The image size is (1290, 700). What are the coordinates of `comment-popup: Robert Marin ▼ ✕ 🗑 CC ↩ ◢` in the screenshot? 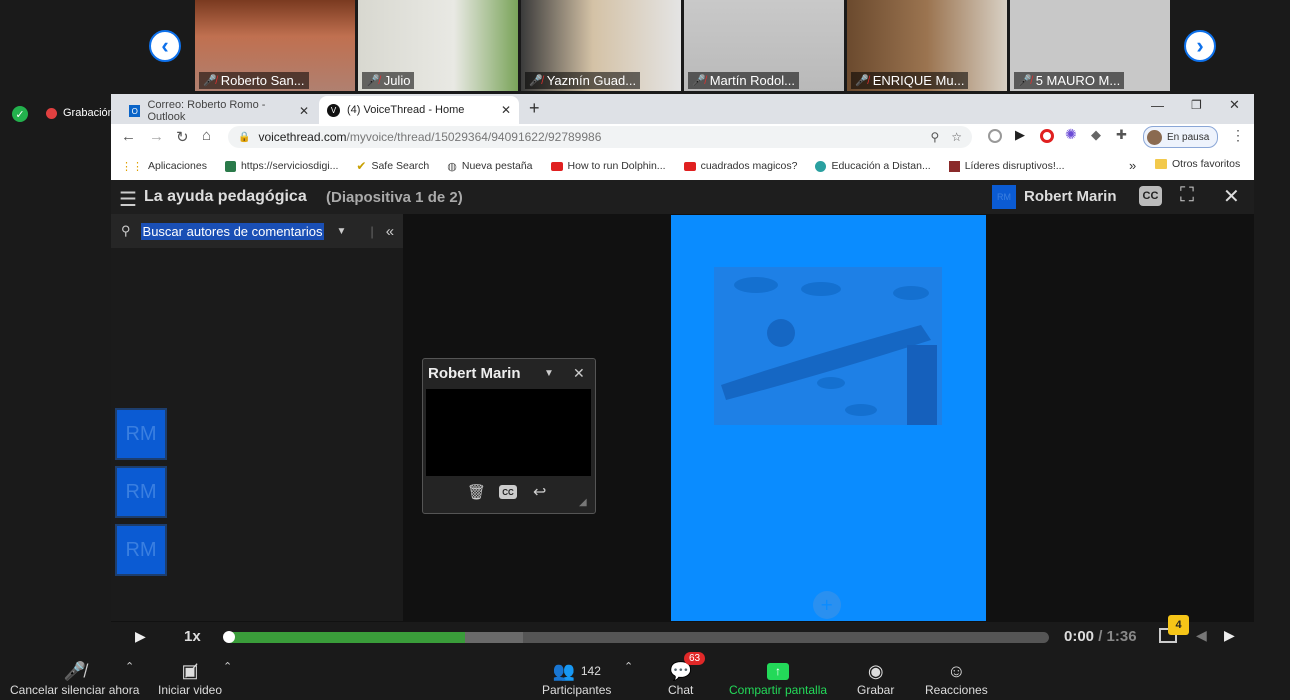 It's located at (509, 436).